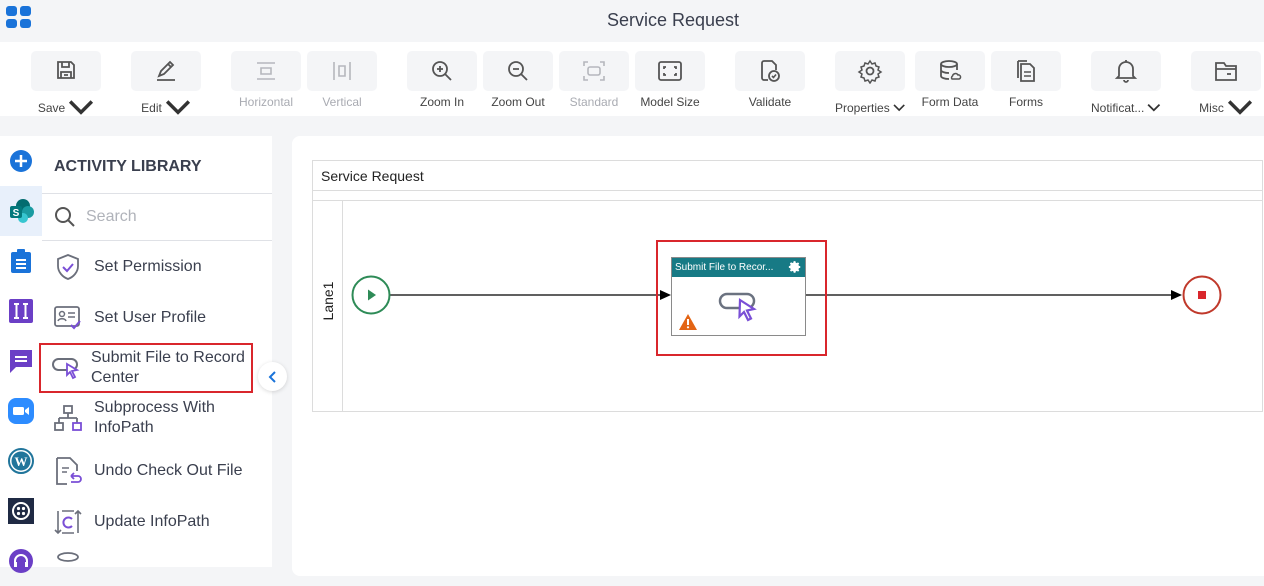 This screenshot has width=1264, height=586. Describe the element at coordinates (157, 522) in the screenshot. I see `library-item-update-infopath: Update InfoPath` at that location.